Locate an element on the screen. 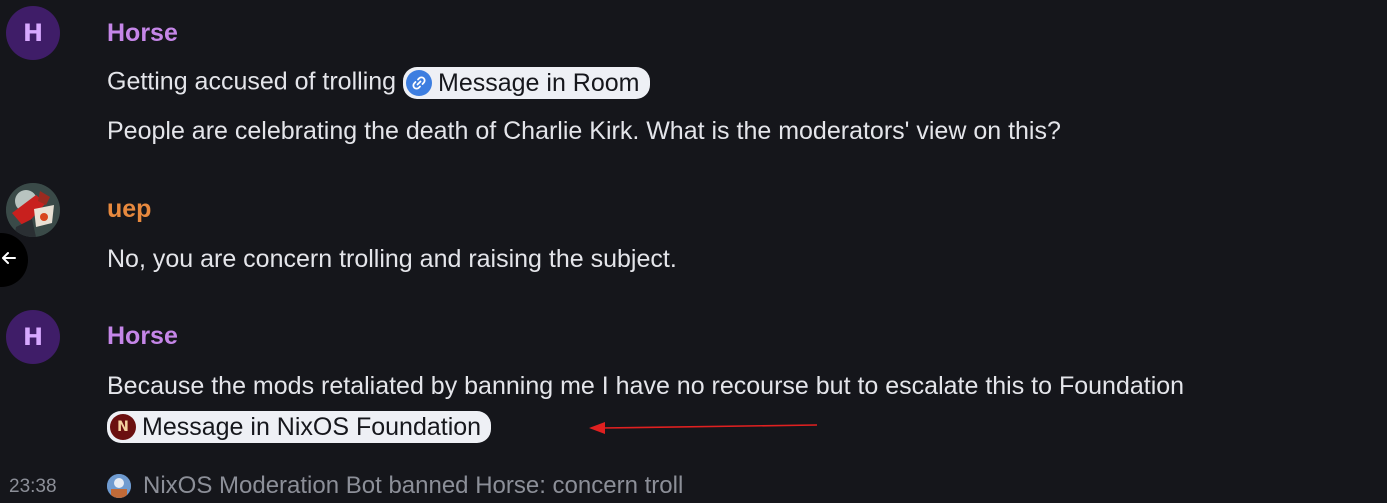 Image resolution: width=1387 pixels, height=503 pixels. annotation-arrow is located at coordinates (703, 428).